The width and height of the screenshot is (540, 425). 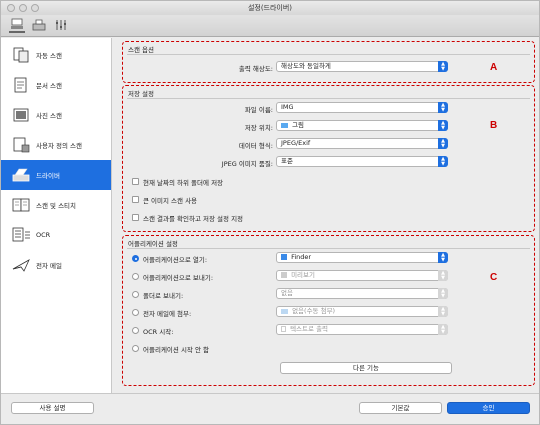 I want to click on jpeg-quality-value: 표준, so click(x=287, y=161).